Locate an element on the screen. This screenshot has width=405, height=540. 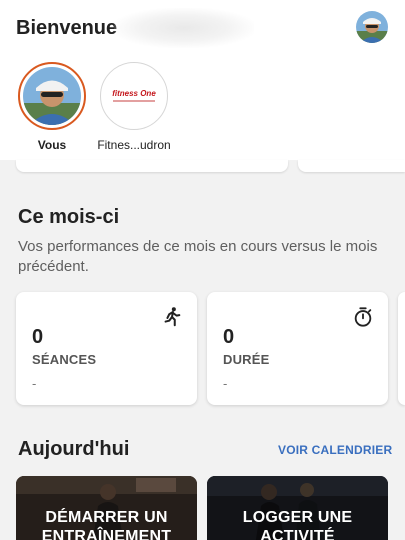
club-logo-text: fitness One is located at coordinates (134, 93).